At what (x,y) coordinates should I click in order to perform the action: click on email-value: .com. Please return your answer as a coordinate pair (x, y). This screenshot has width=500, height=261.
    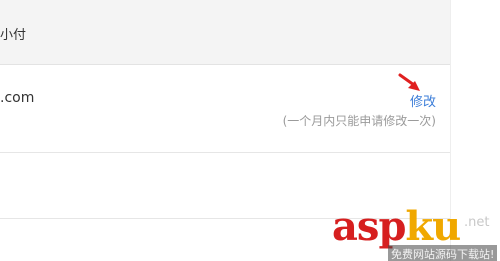
    Looking at the image, I should click on (17, 98).